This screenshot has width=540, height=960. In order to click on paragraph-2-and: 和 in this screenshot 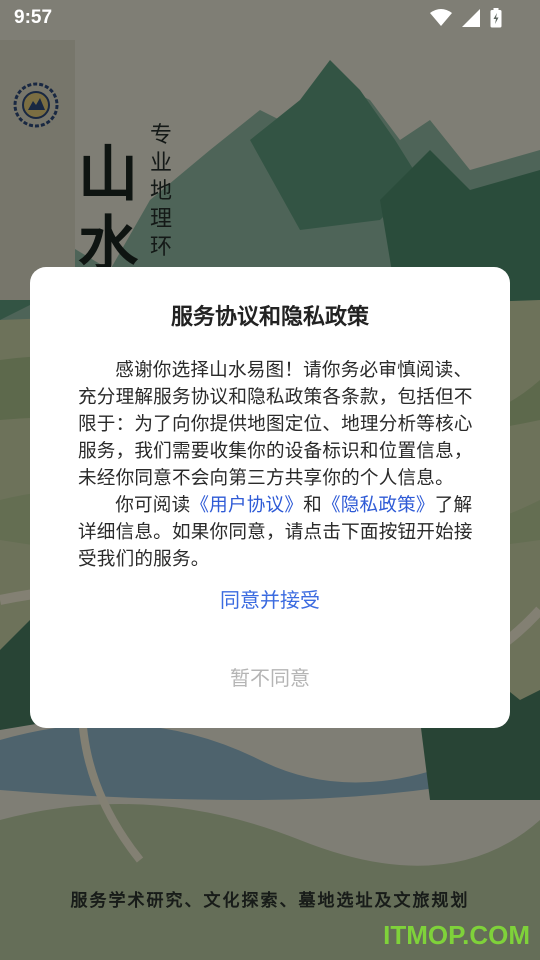, I will do `click(312, 505)`.